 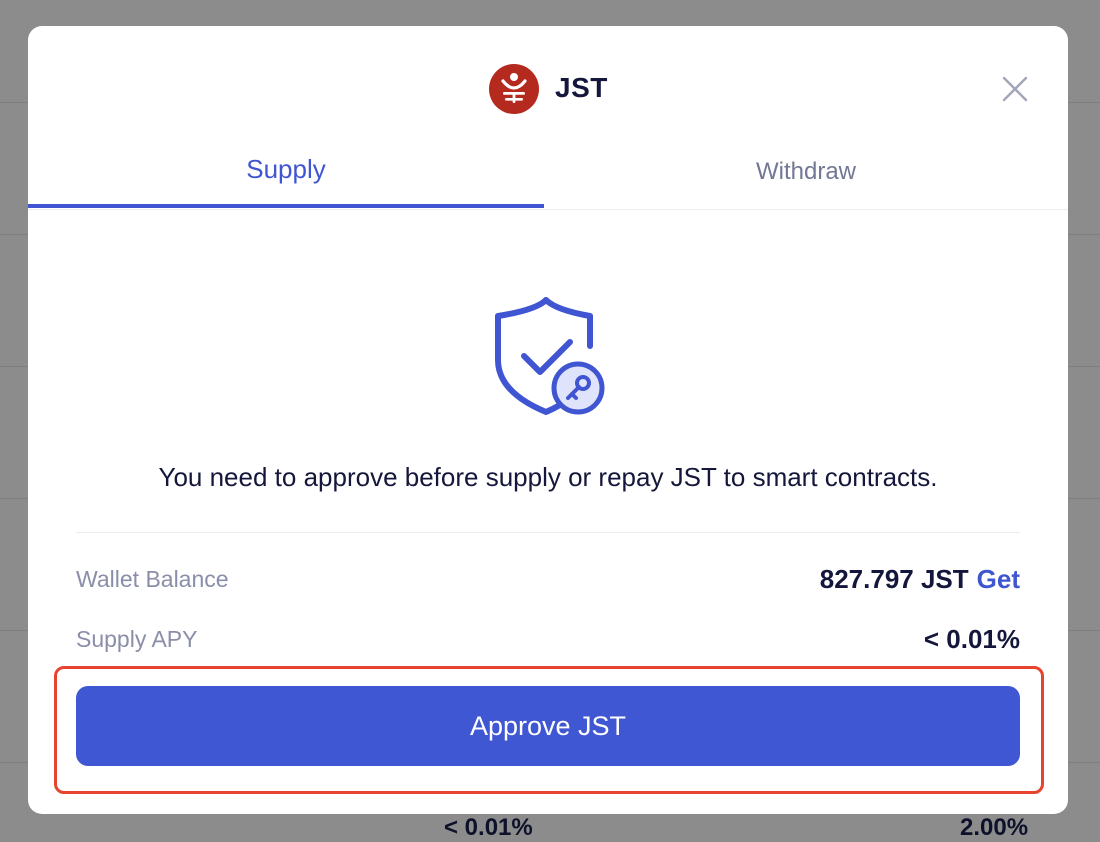 I want to click on supply-apy-value: < 0.01%, so click(x=971, y=639).